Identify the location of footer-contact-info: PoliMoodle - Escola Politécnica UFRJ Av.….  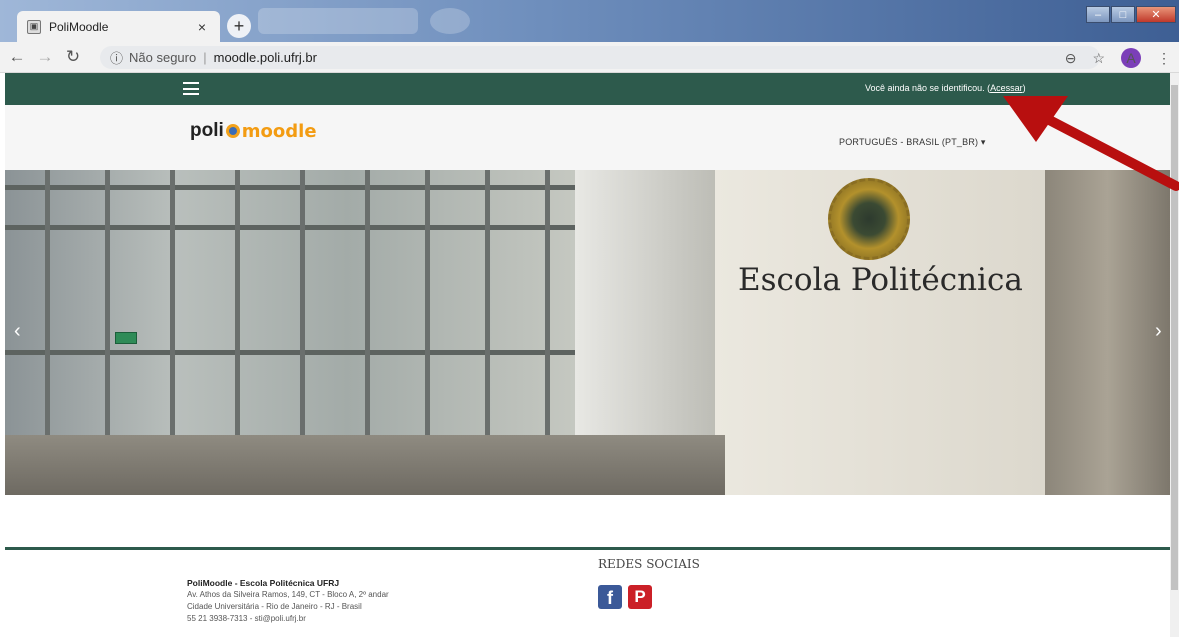
(288, 601).